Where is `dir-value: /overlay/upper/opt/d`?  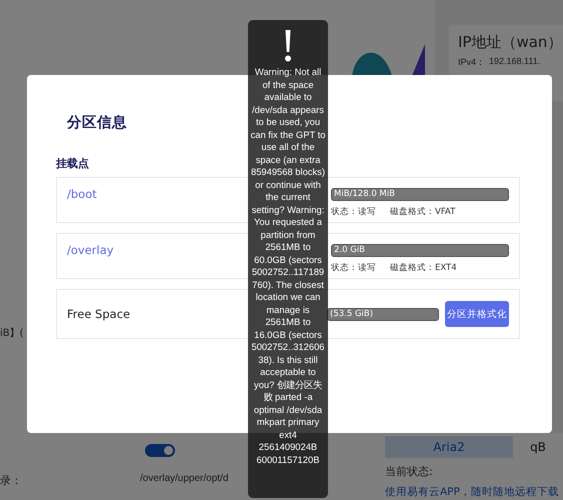
dir-value: /overlay/upper/opt/d is located at coordinates (184, 479).